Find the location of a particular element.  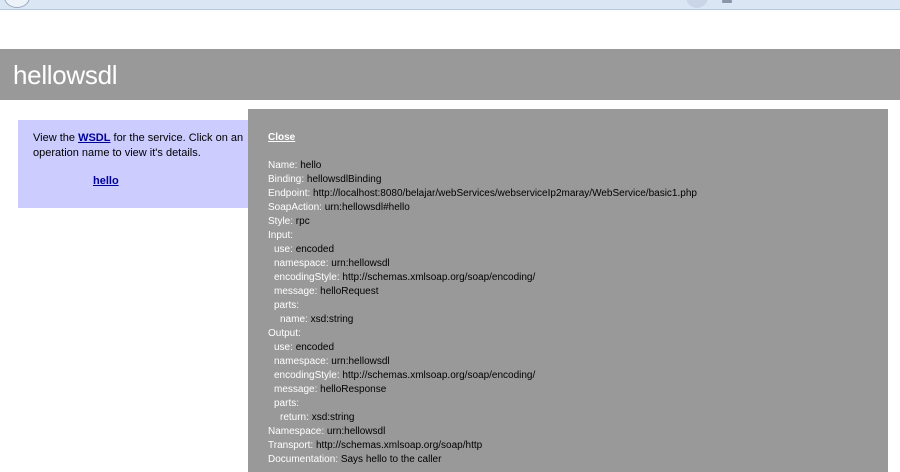

detail-label: Documentation: is located at coordinates (303, 459).